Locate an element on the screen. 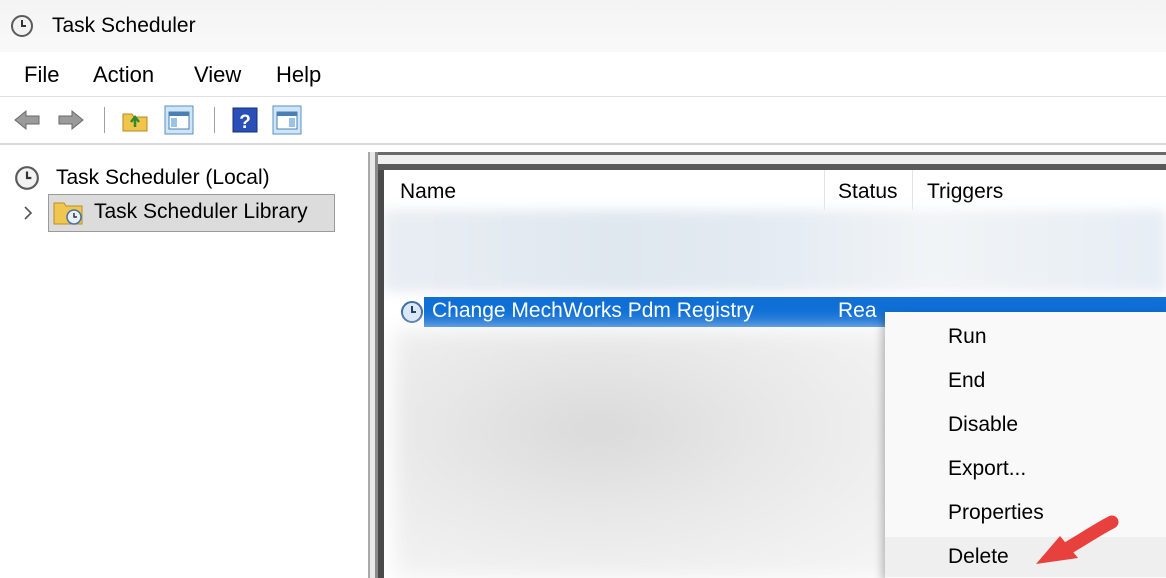 This screenshot has width=1166, height=578. back-arrow-icon is located at coordinates (27, 120).